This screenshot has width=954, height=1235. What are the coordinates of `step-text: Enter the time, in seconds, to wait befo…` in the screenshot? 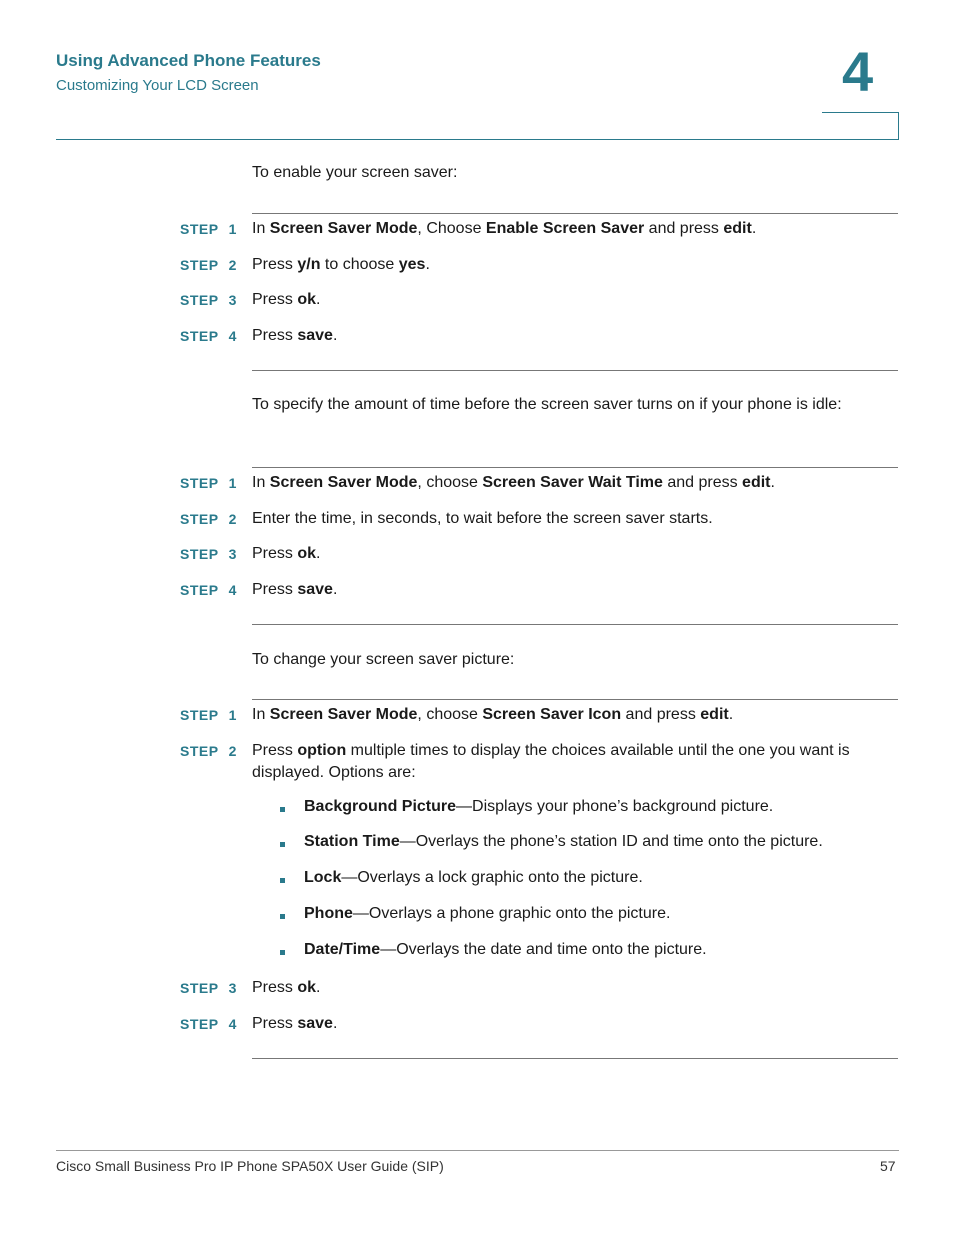 It's located at (575, 519).